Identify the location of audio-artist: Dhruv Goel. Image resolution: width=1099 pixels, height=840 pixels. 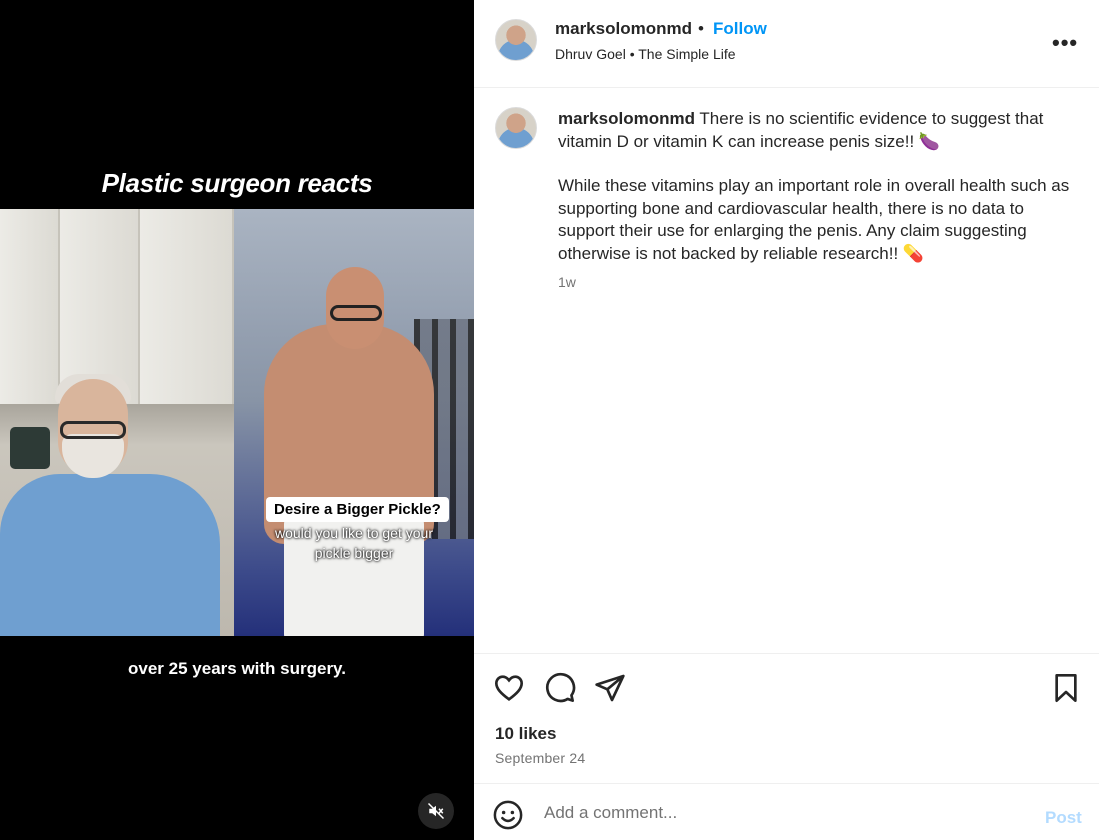
(590, 54).